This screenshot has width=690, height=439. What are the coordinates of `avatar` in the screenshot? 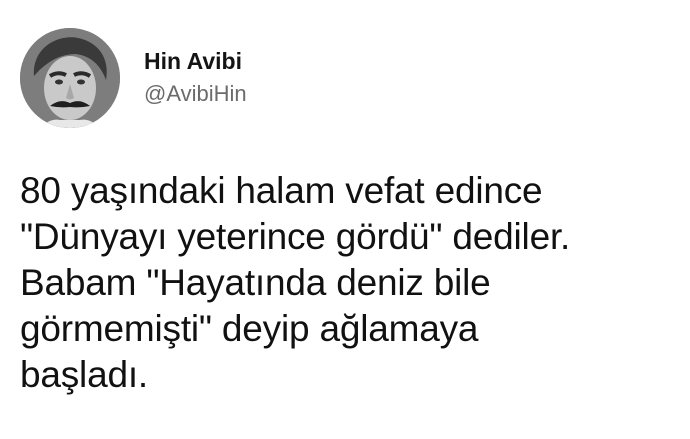 It's located at (70, 78).